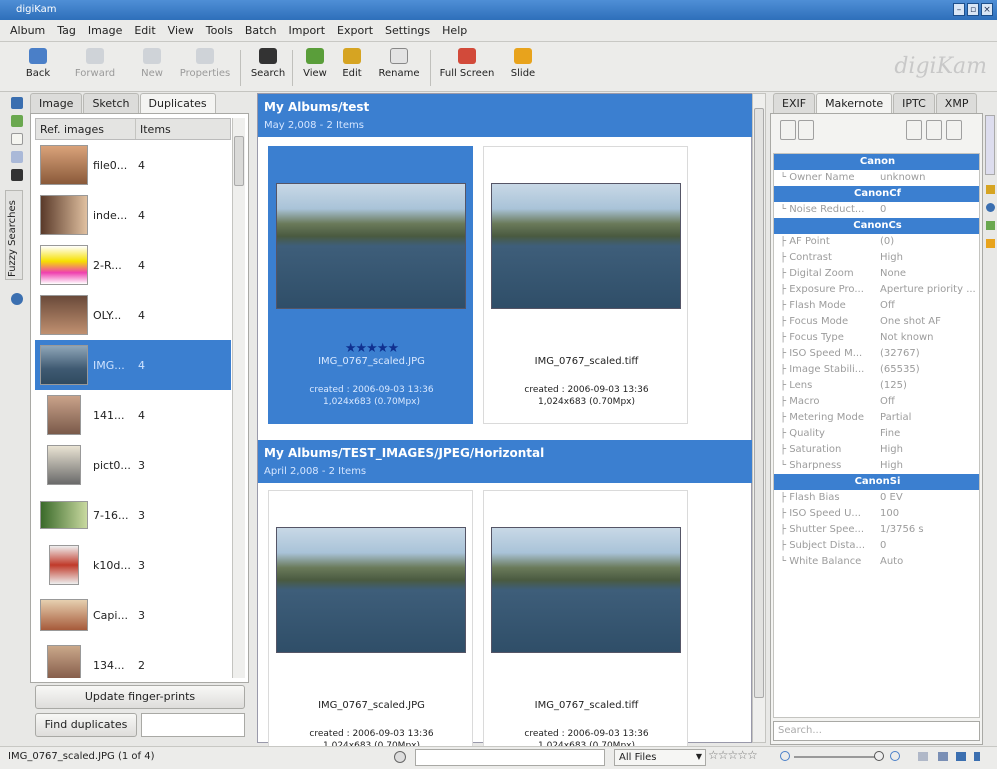  I want to click on full-screen-button: Full Screen, so click(467, 68).